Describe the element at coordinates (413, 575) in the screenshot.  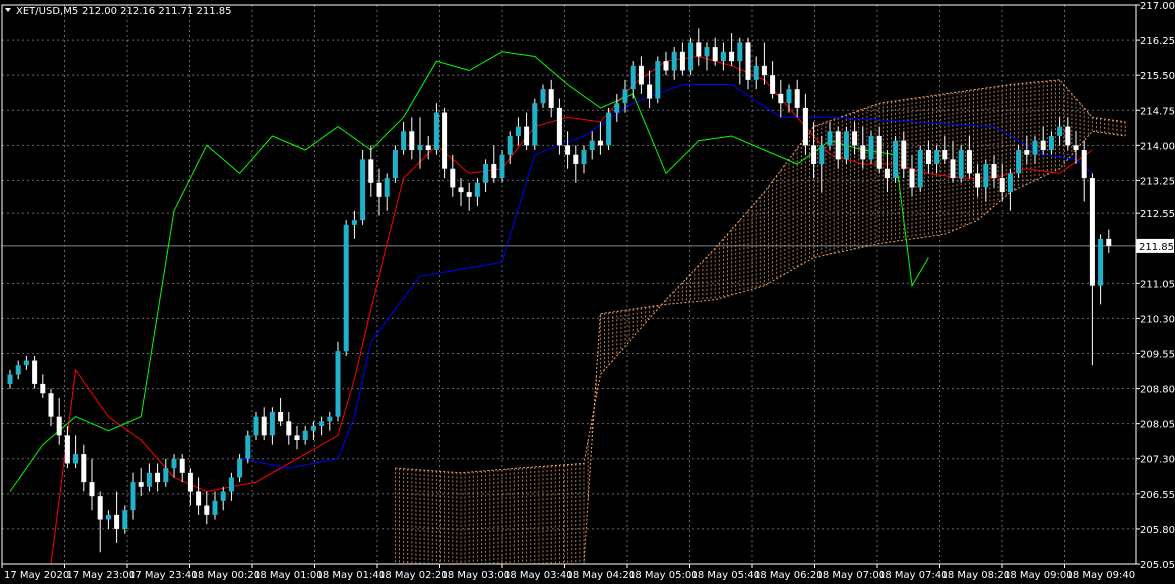
I see `x-tick-label: 18 May 02:20` at that location.